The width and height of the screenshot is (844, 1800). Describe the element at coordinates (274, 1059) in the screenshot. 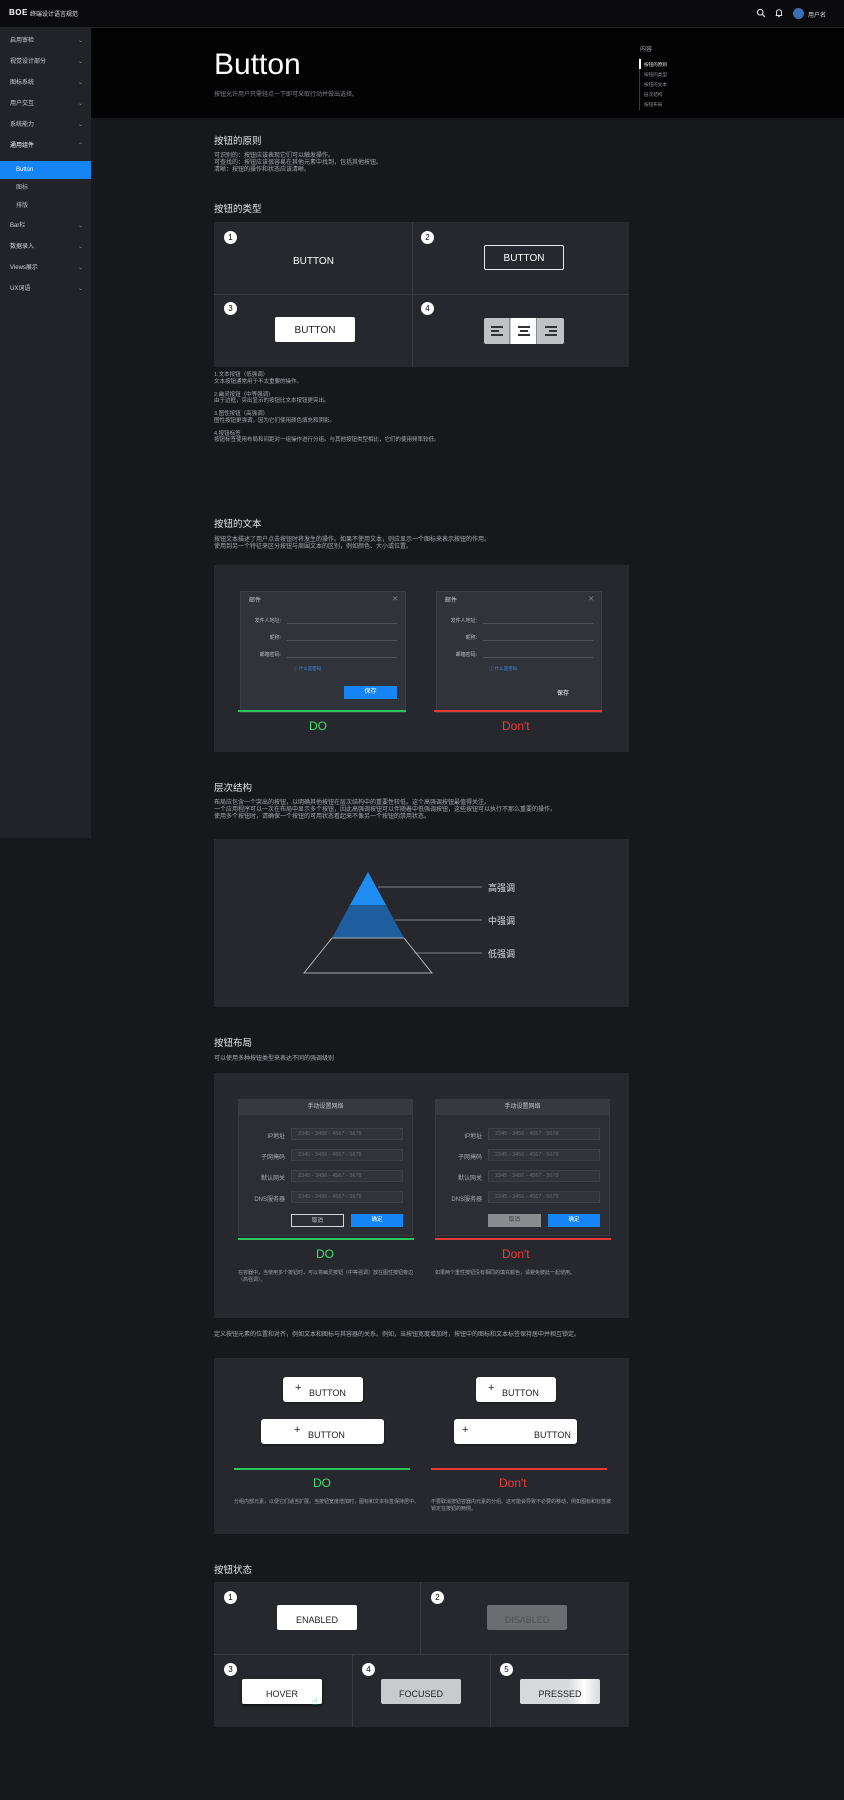

I see `section-text: 可以使用多种按钮类型来表达不同的强调级别` at that location.